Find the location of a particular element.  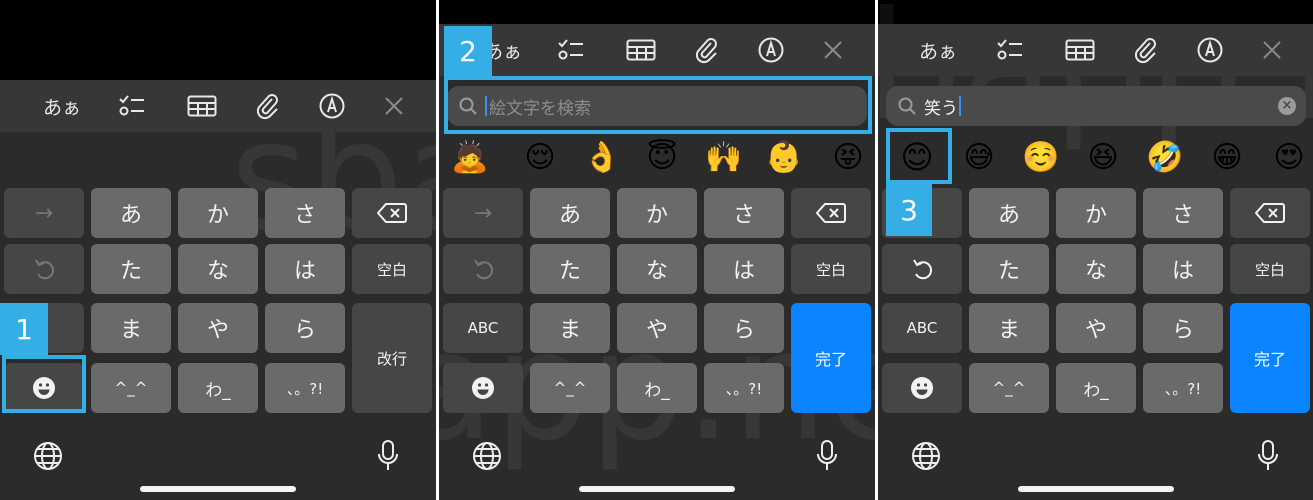

emoji-result: 😅 is located at coordinates (979, 157).